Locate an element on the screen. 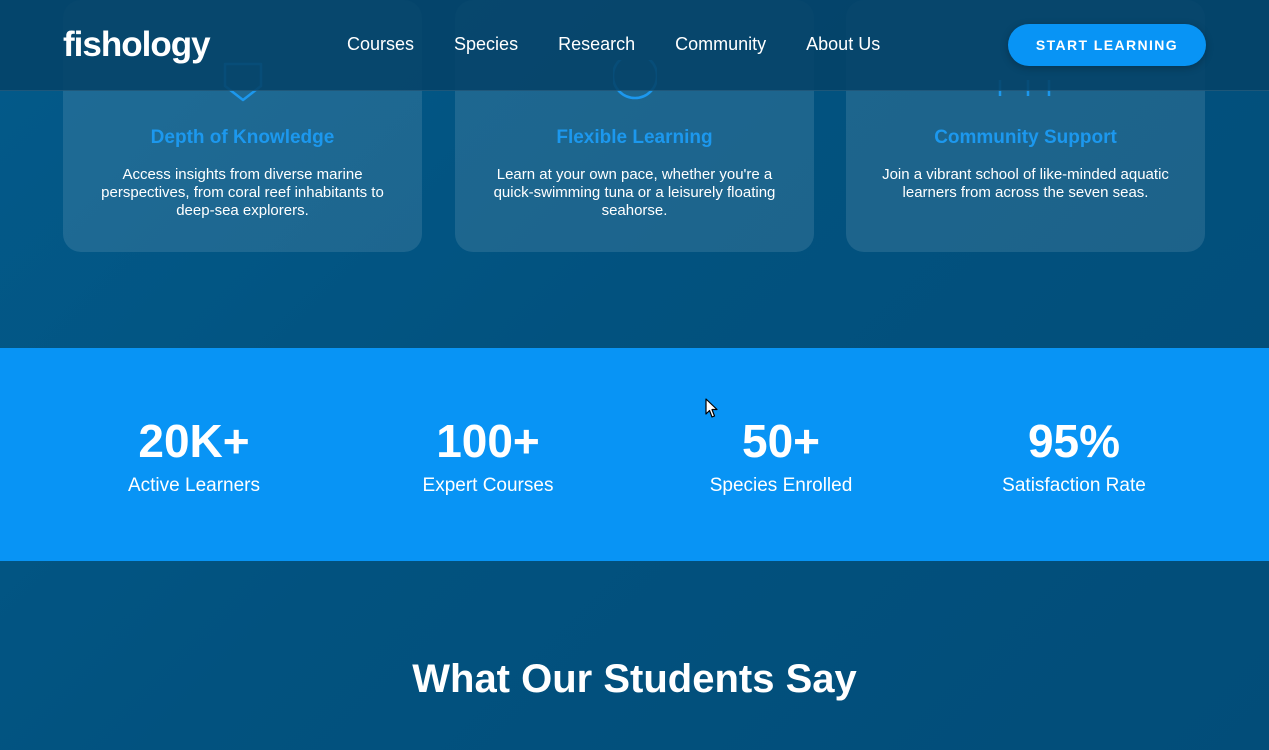  feature-title: Flexible Learning is located at coordinates (634, 137).